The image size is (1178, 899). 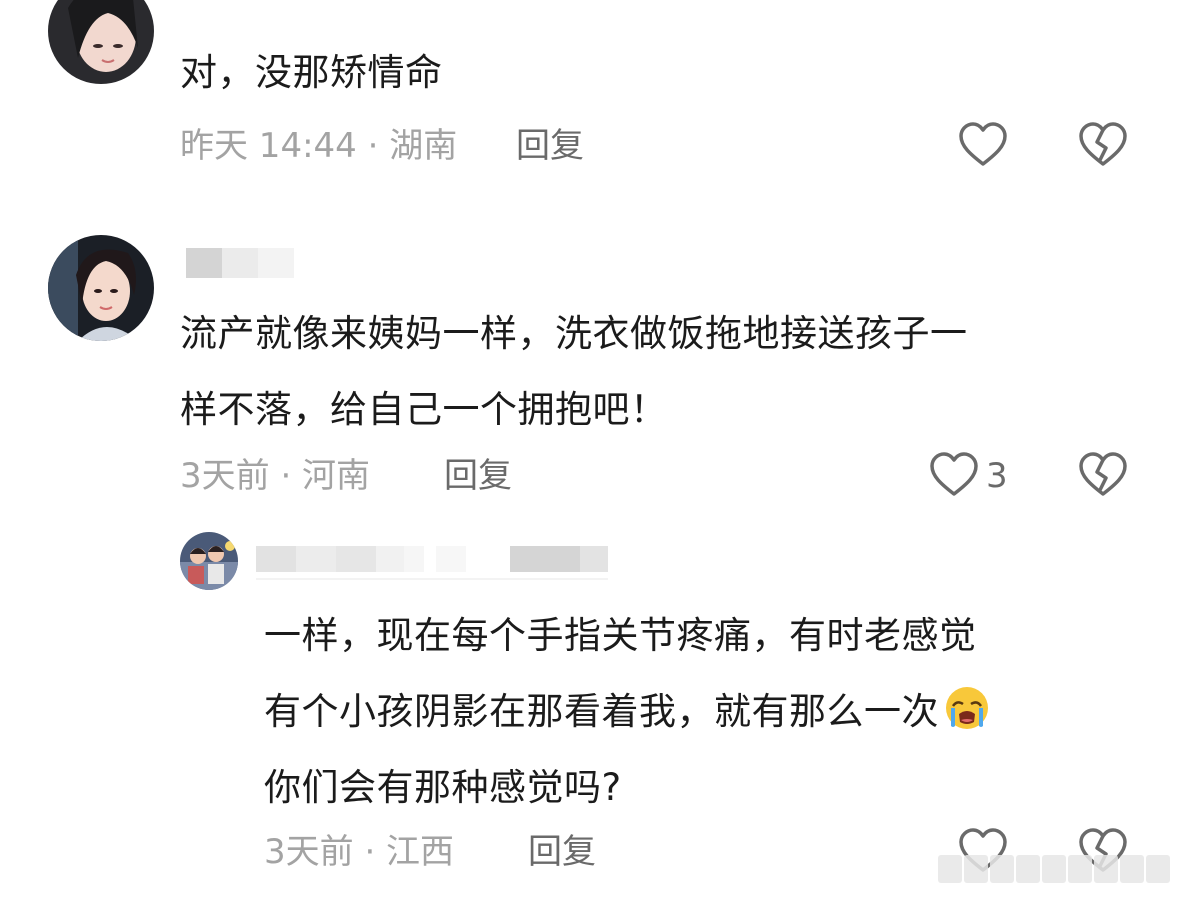 What do you see at coordinates (443, 787) in the screenshot?
I see `reply-text-line: 你们会有那种感觉吗?` at bounding box center [443, 787].